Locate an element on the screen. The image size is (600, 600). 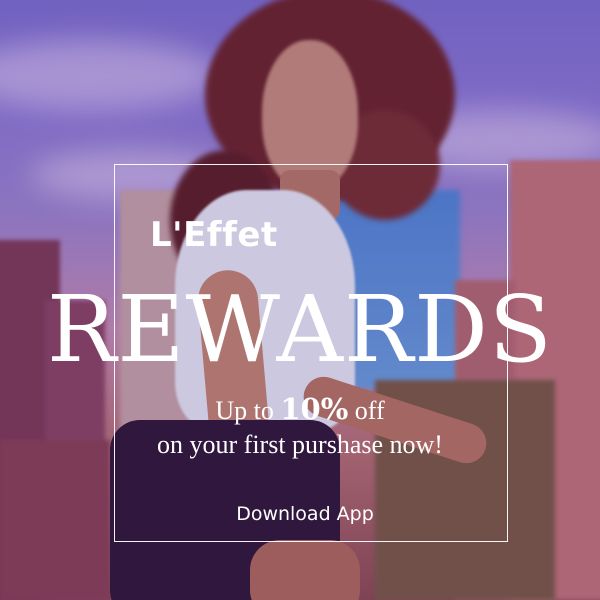
offer-prefix: Up to is located at coordinates (244, 410).